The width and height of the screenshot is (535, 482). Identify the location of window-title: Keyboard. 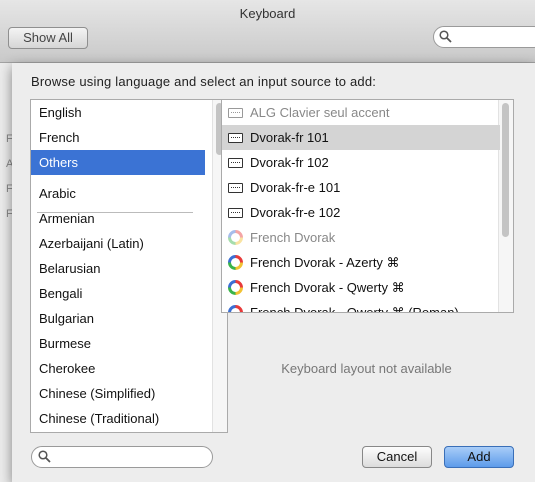
(267, 13).